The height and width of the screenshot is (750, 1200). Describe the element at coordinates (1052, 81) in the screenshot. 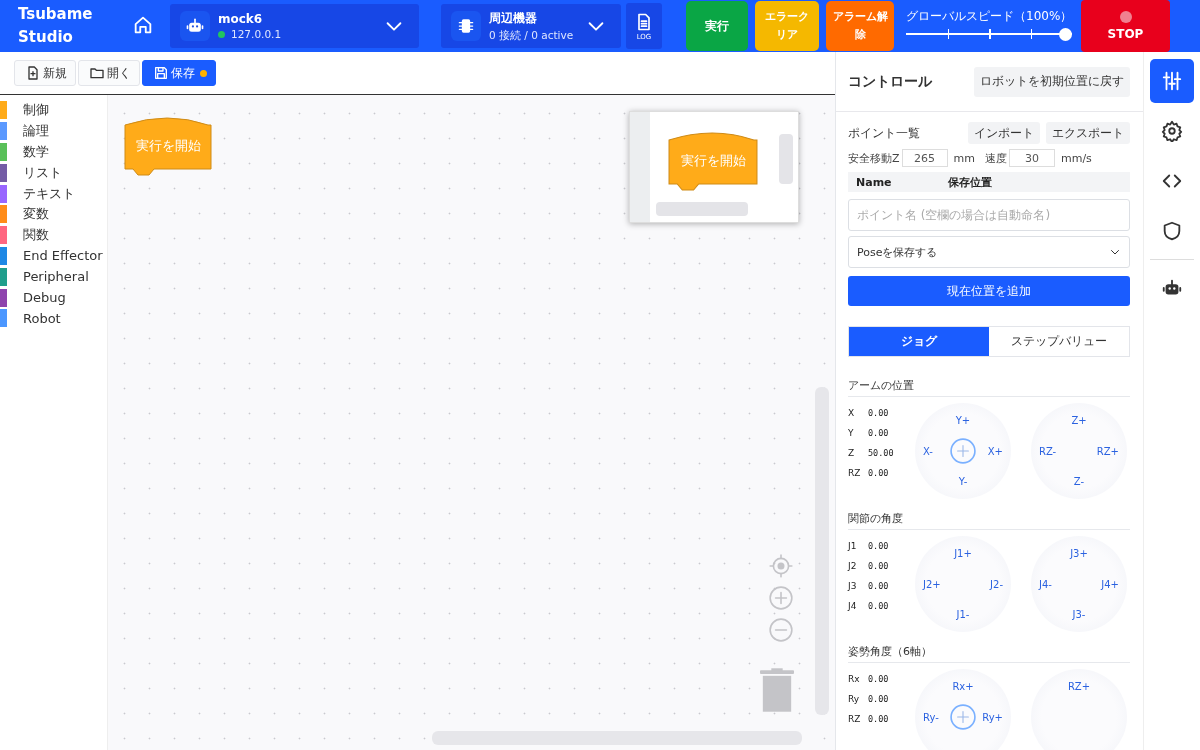

I see `reset-position-button: ロボットを初期位置に戻す` at that location.